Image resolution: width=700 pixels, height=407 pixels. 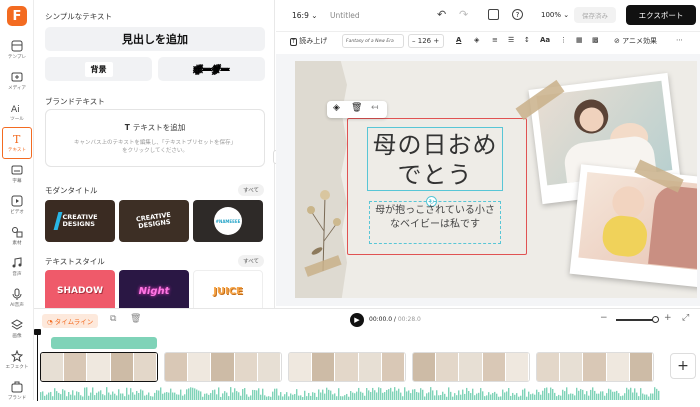 What do you see at coordinates (617, 41) in the screenshot?
I see `animation-icon: ⊘` at bounding box center [617, 41].